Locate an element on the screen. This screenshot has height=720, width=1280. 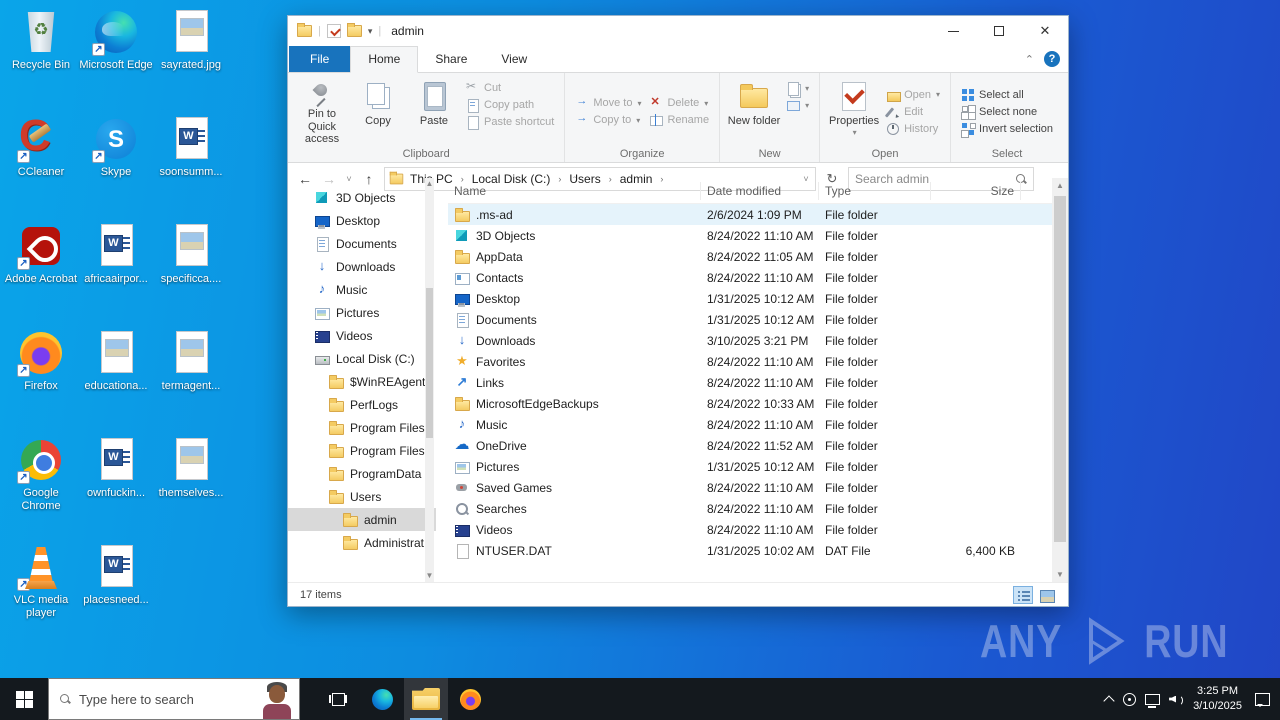
nav-item-documents: Documents is located at coordinates (362, 243).